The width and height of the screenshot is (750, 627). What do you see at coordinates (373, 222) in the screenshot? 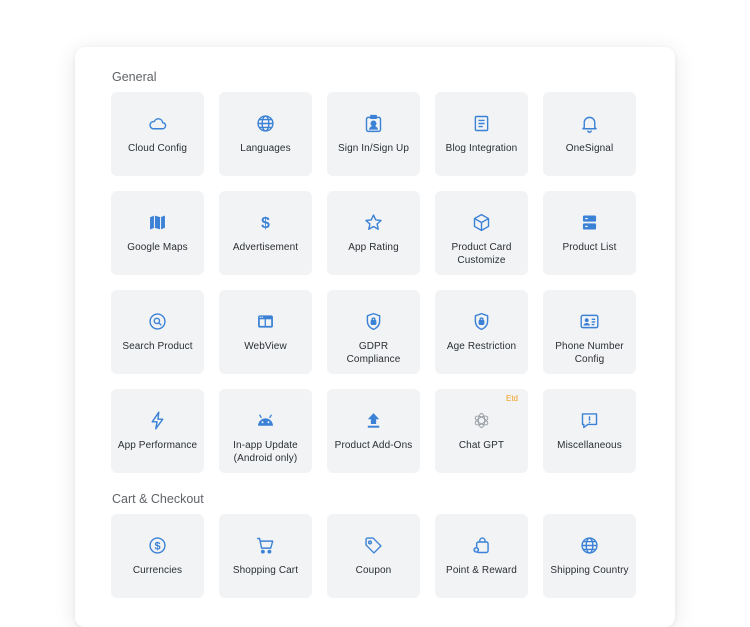
I see `star-icon` at bounding box center [373, 222].